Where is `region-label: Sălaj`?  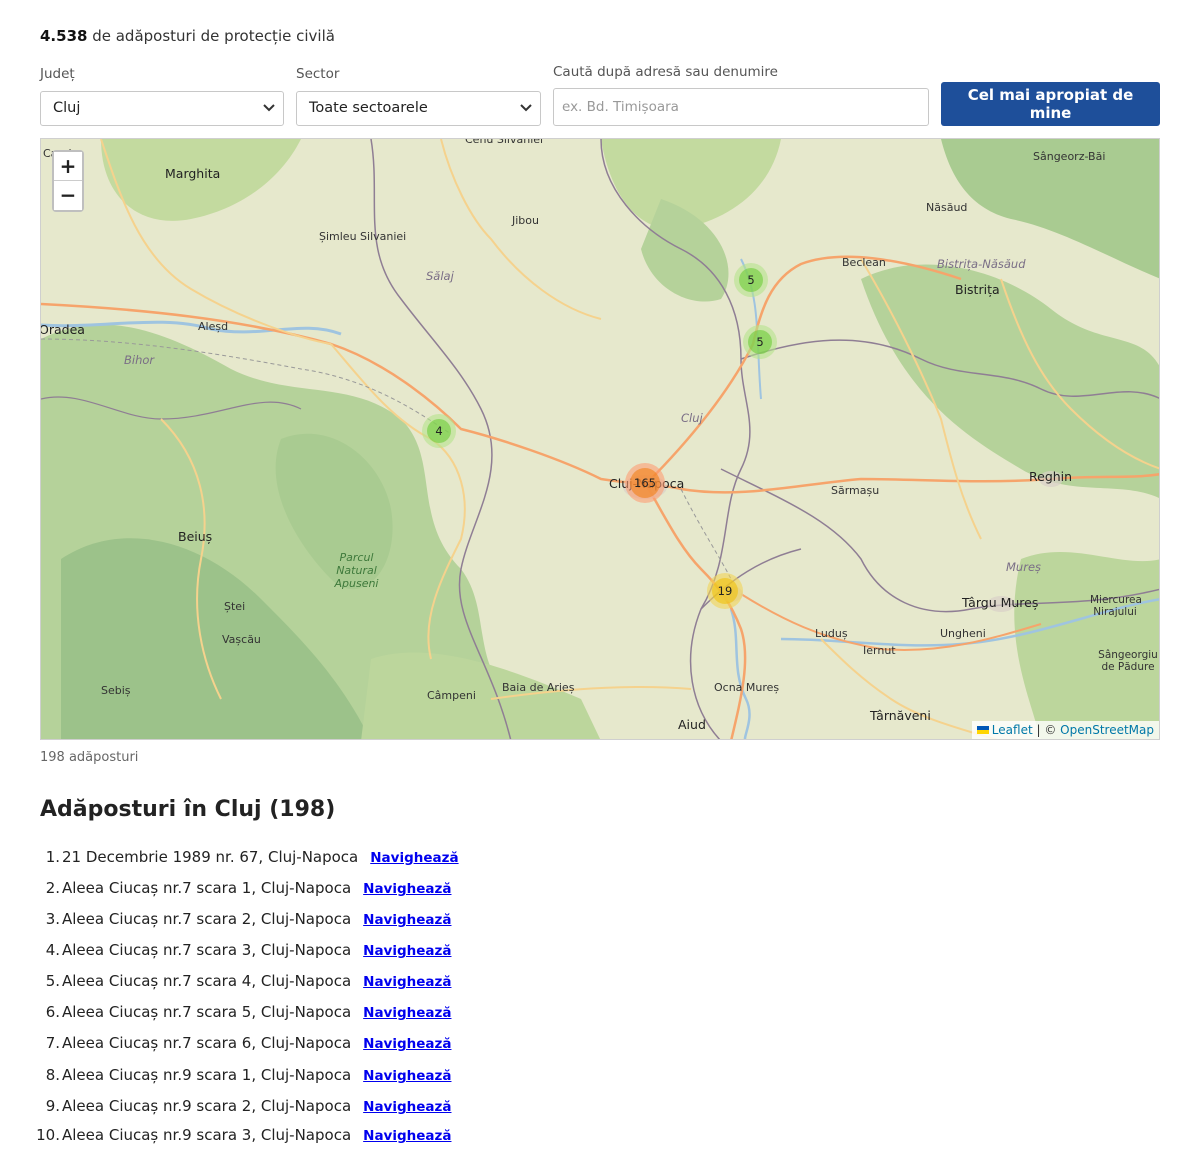
region-label: Sălaj is located at coordinates (440, 276).